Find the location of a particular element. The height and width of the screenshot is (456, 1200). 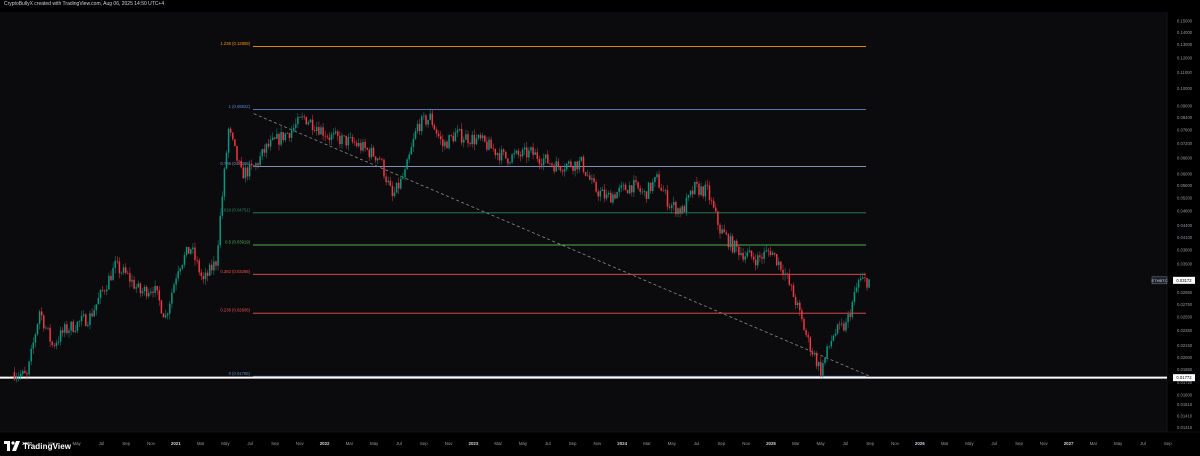

x-tick-label: Jul is located at coordinates (102, 443).